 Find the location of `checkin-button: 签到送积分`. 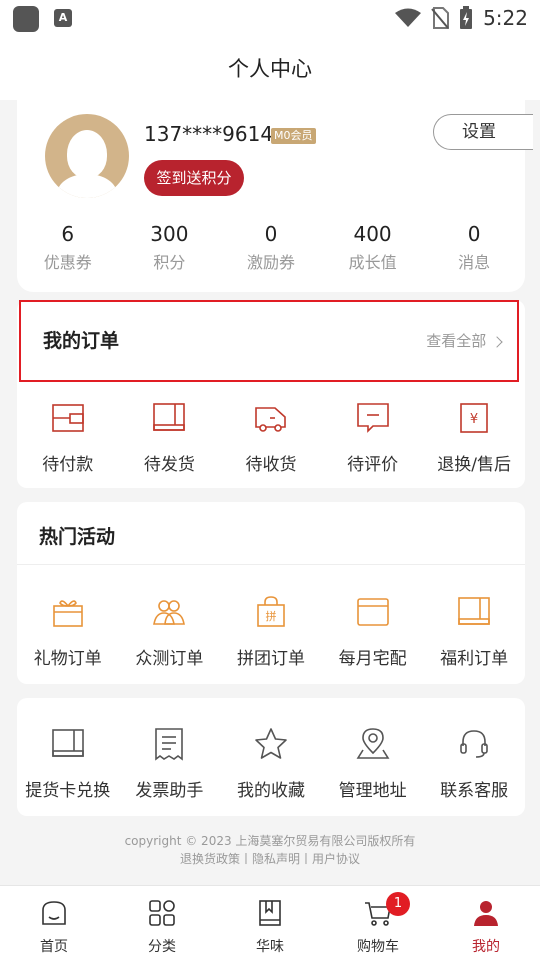

checkin-button: 签到送积分 is located at coordinates (194, 178).